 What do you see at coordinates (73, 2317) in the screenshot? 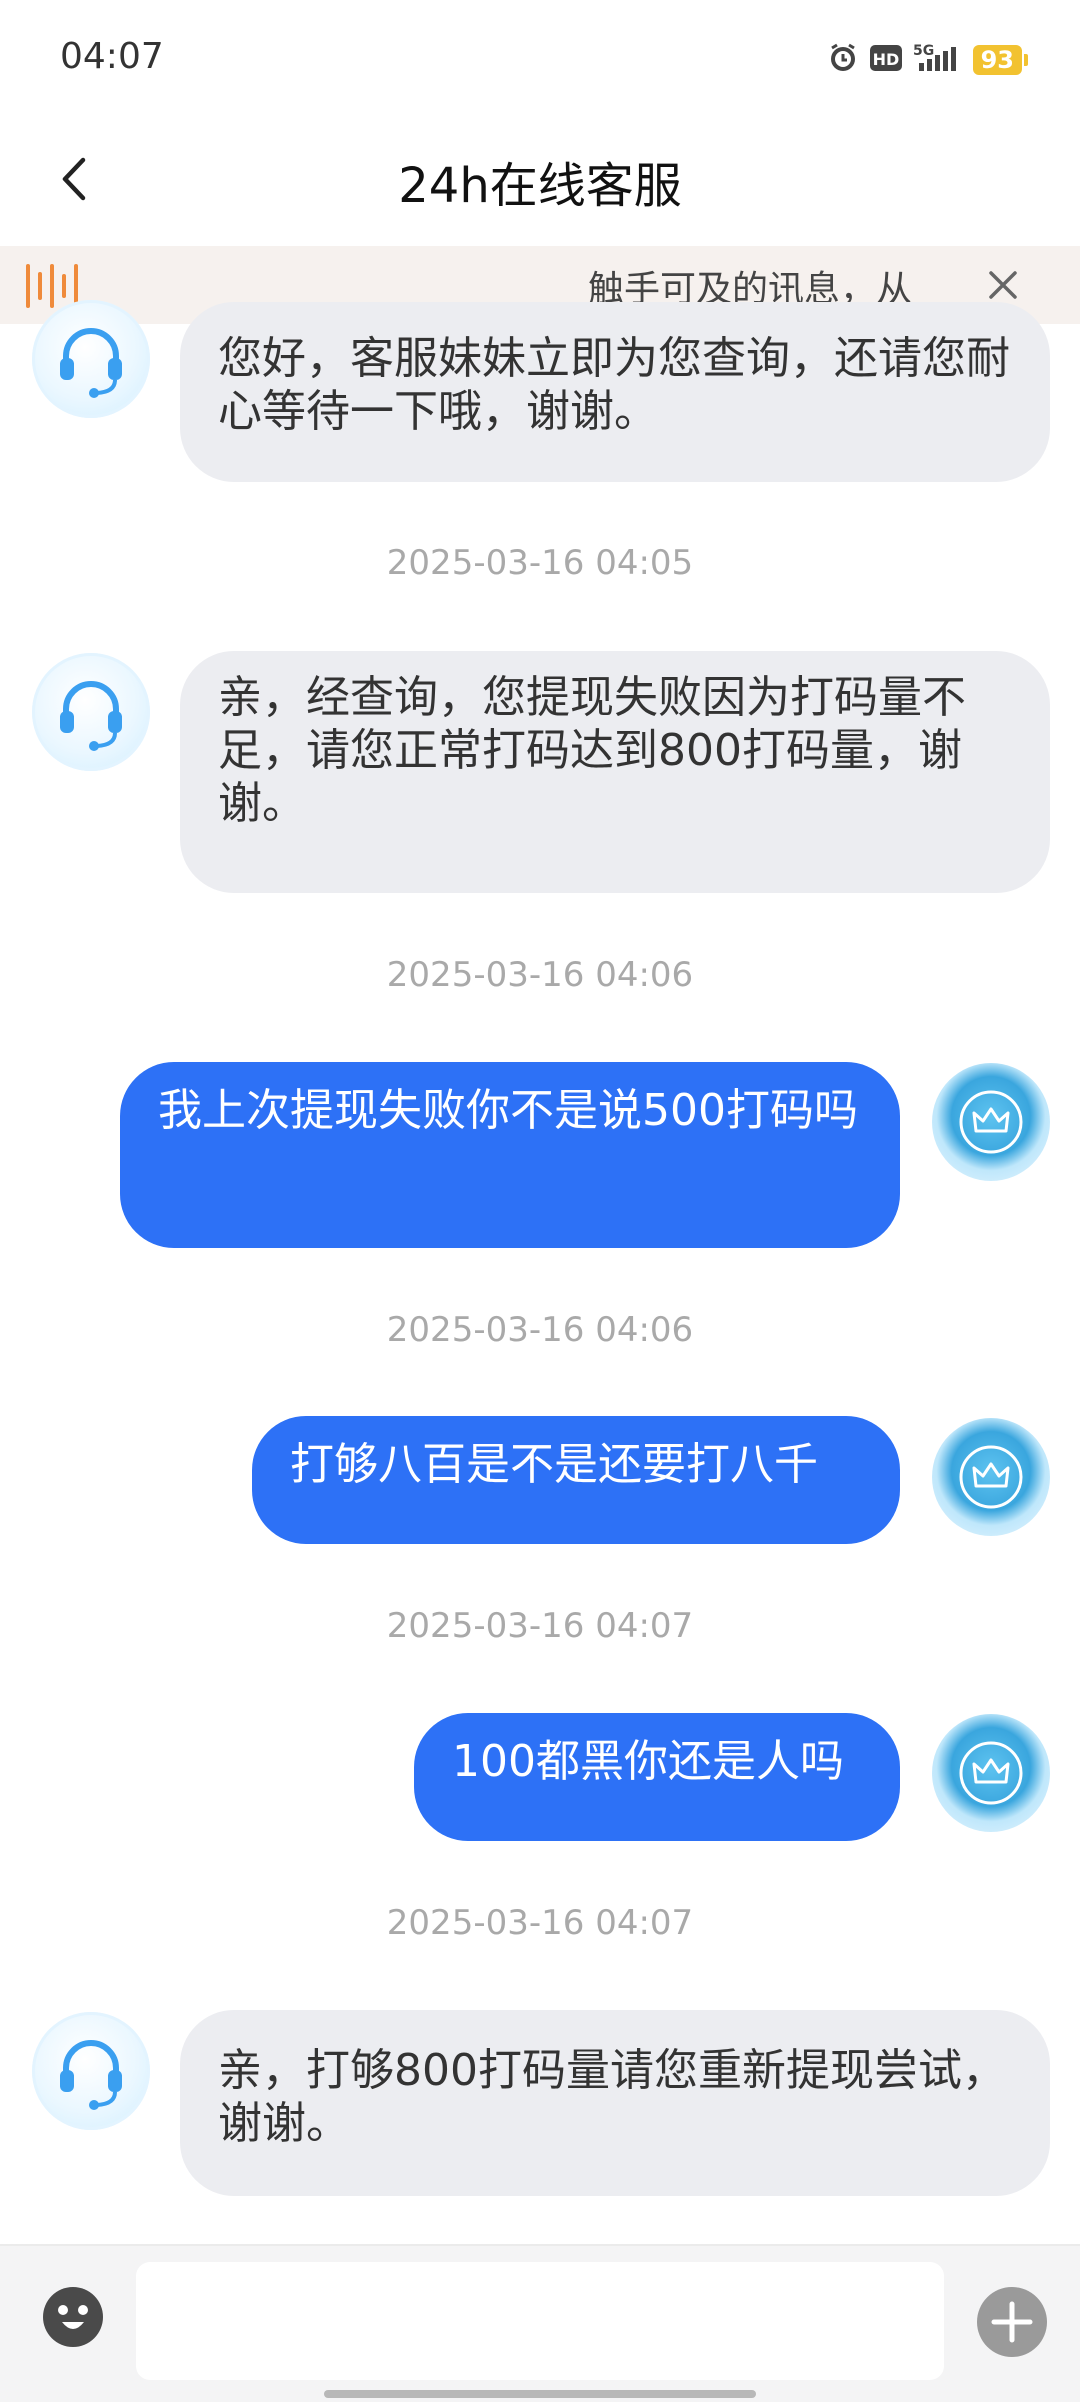
I see `emoji-icon` at bounding box center [73, 2317].